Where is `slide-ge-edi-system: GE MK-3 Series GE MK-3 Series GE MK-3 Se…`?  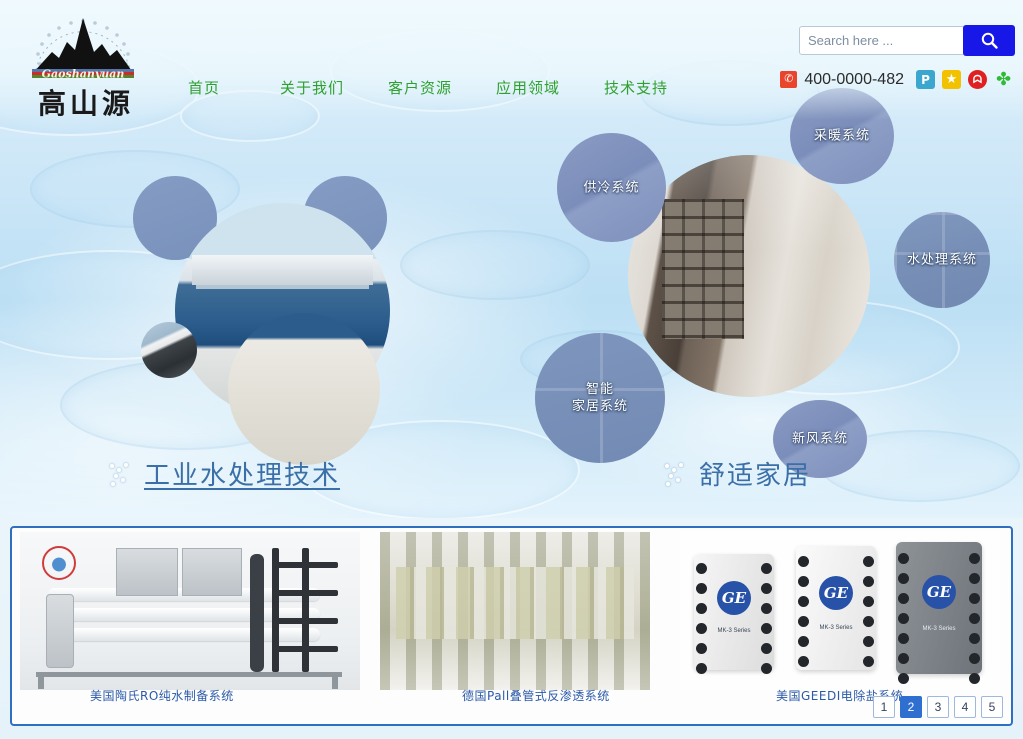 slide-ge-edi-system: GE MK-3 Series GE MK-3 Series GE MK-3 Se… is located at coordinates (840, 617).